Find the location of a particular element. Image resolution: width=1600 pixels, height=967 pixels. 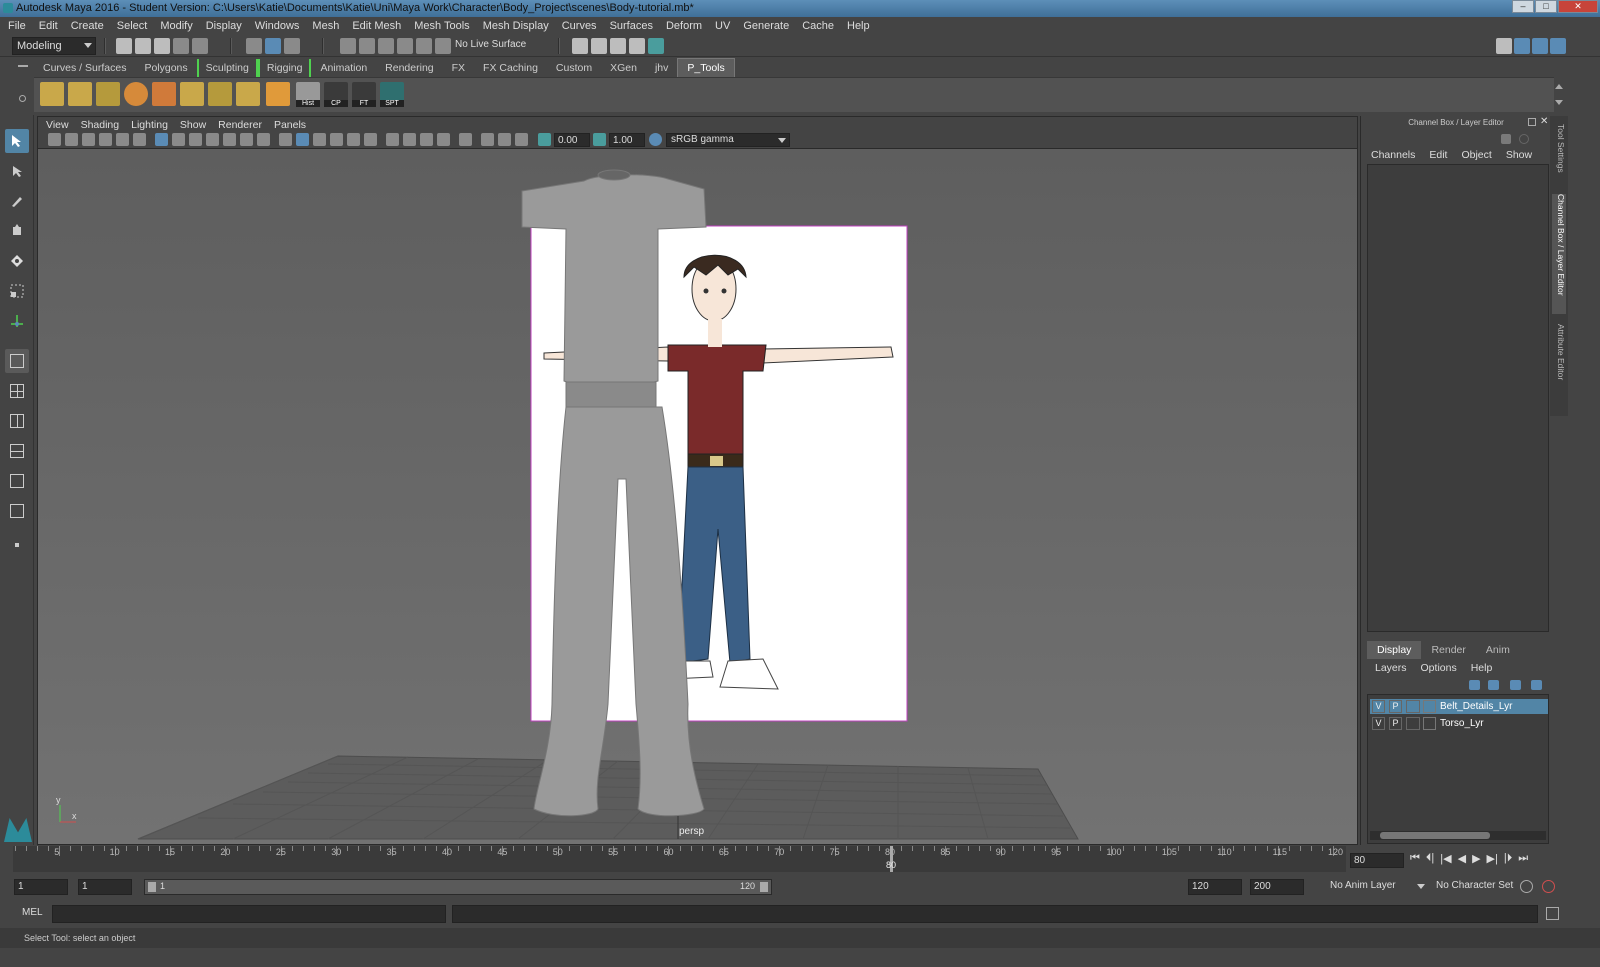

wireframe-icon is located at coordinates (285, 139).